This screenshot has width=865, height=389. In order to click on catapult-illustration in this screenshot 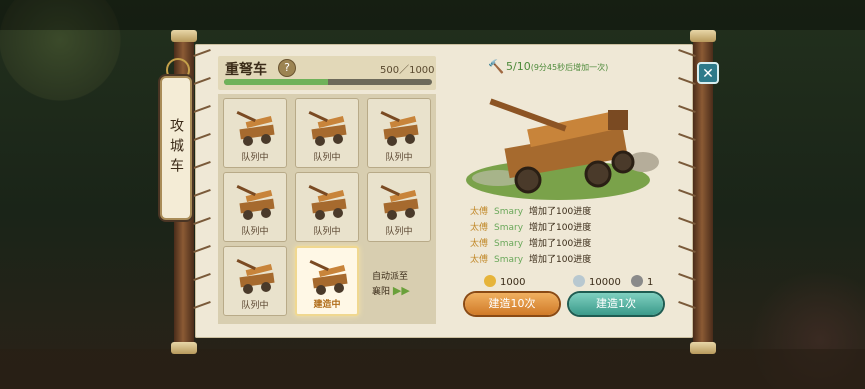, I will do `click(562, 149)`.